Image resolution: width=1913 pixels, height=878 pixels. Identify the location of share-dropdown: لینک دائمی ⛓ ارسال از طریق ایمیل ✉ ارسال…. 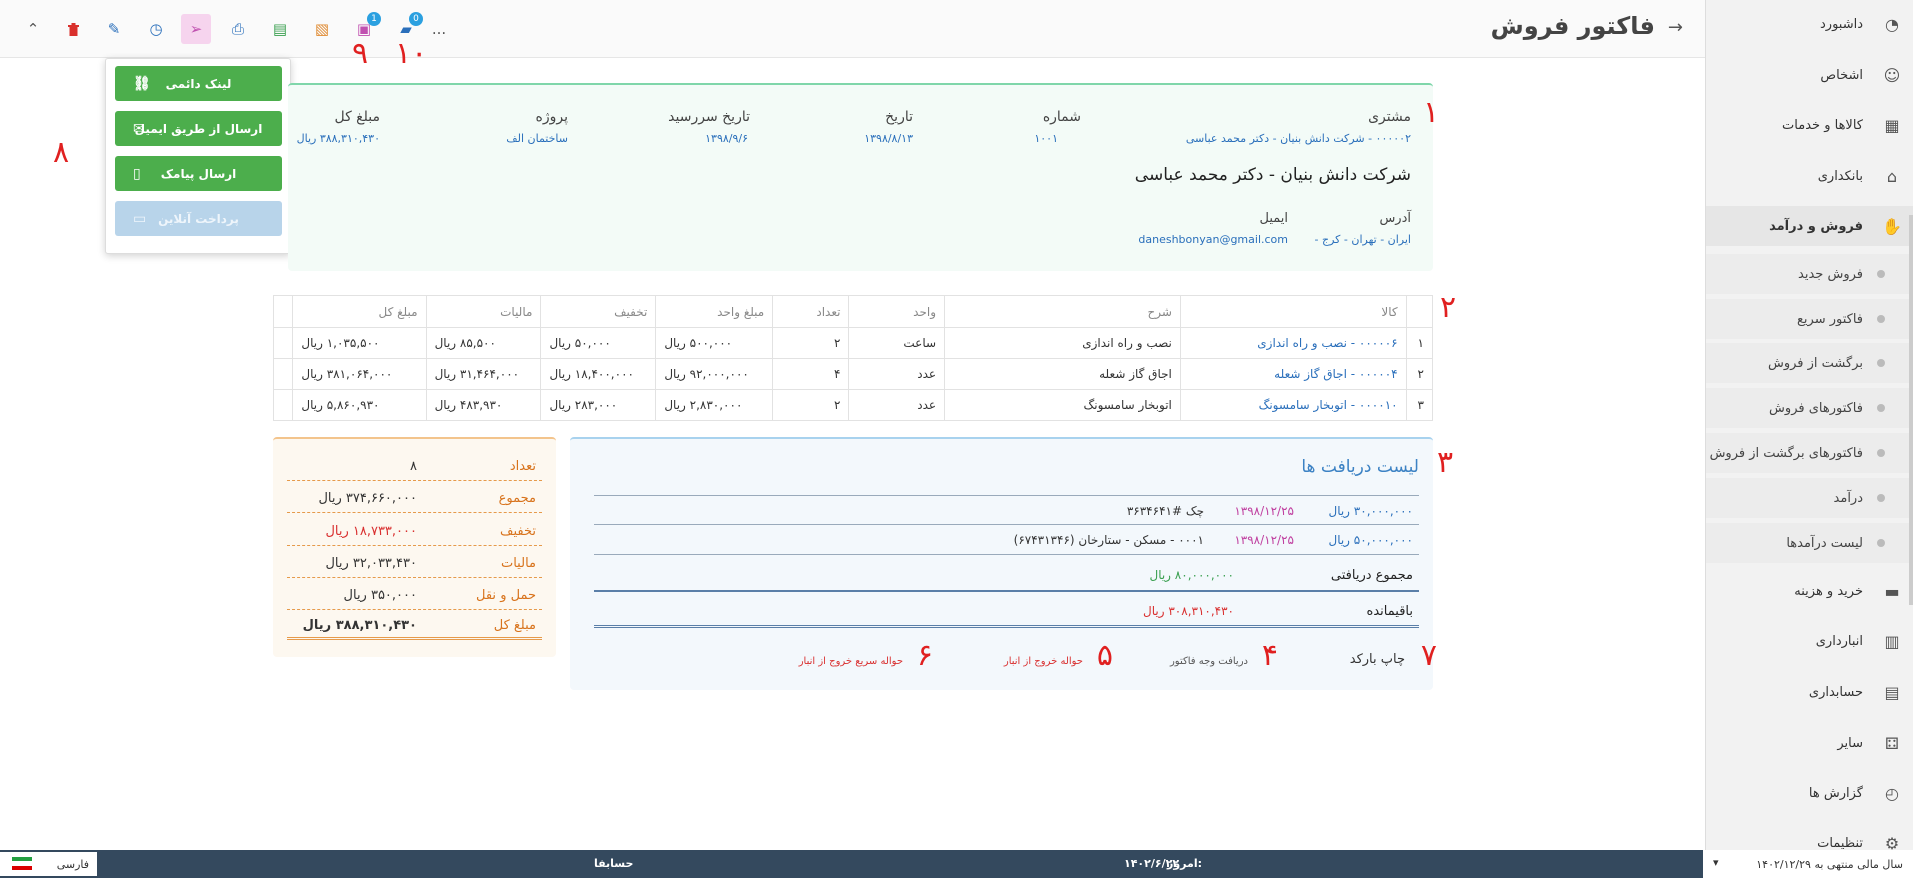
(198, 156).